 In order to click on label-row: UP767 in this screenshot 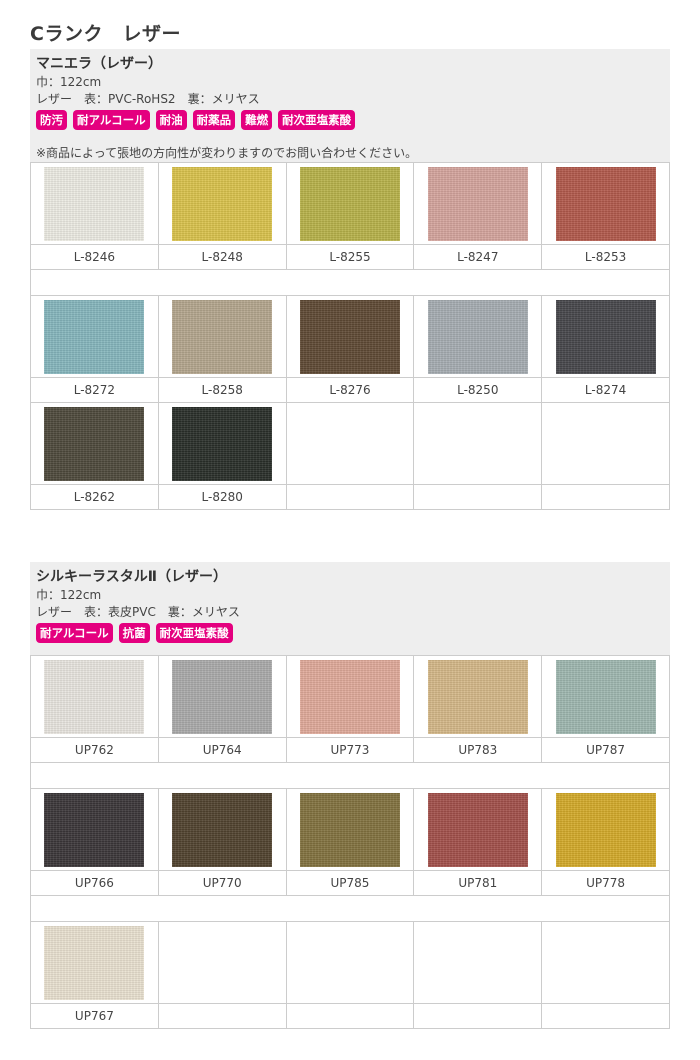, I will do `click(350, 1016)`.